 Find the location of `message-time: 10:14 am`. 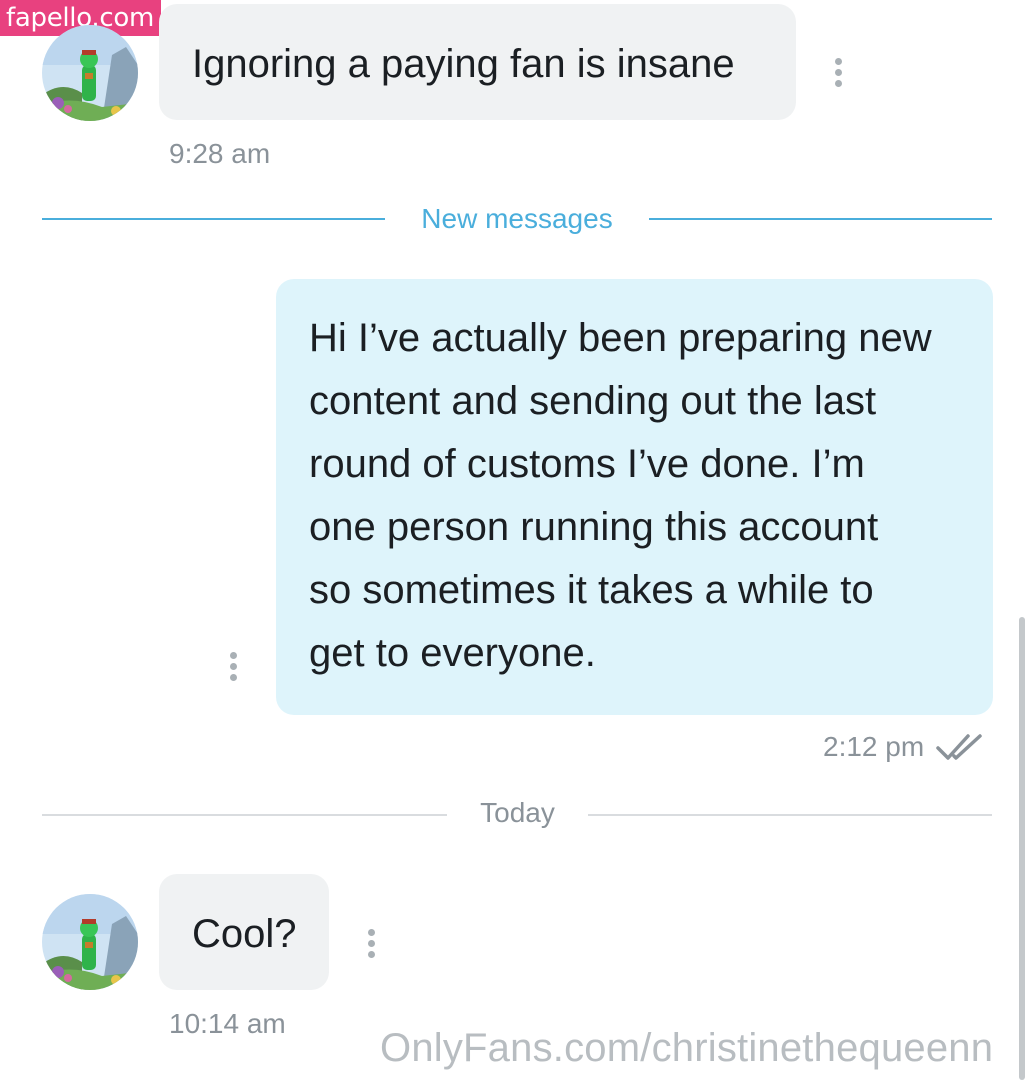

message-time: 10:14 am is located at coordinates (227, 1023).